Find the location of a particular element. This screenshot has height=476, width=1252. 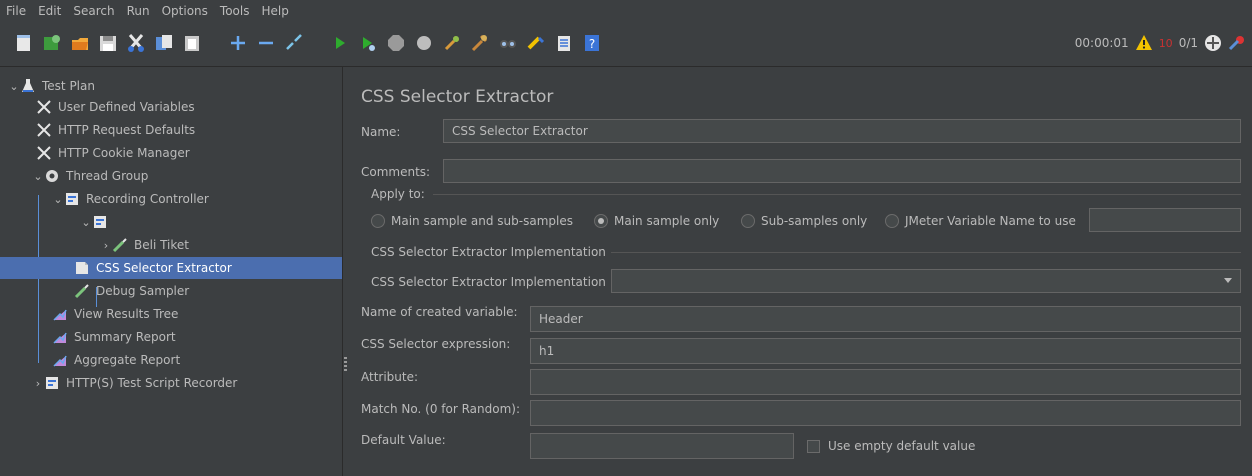

comments-field is located at coordinates (842, 171).